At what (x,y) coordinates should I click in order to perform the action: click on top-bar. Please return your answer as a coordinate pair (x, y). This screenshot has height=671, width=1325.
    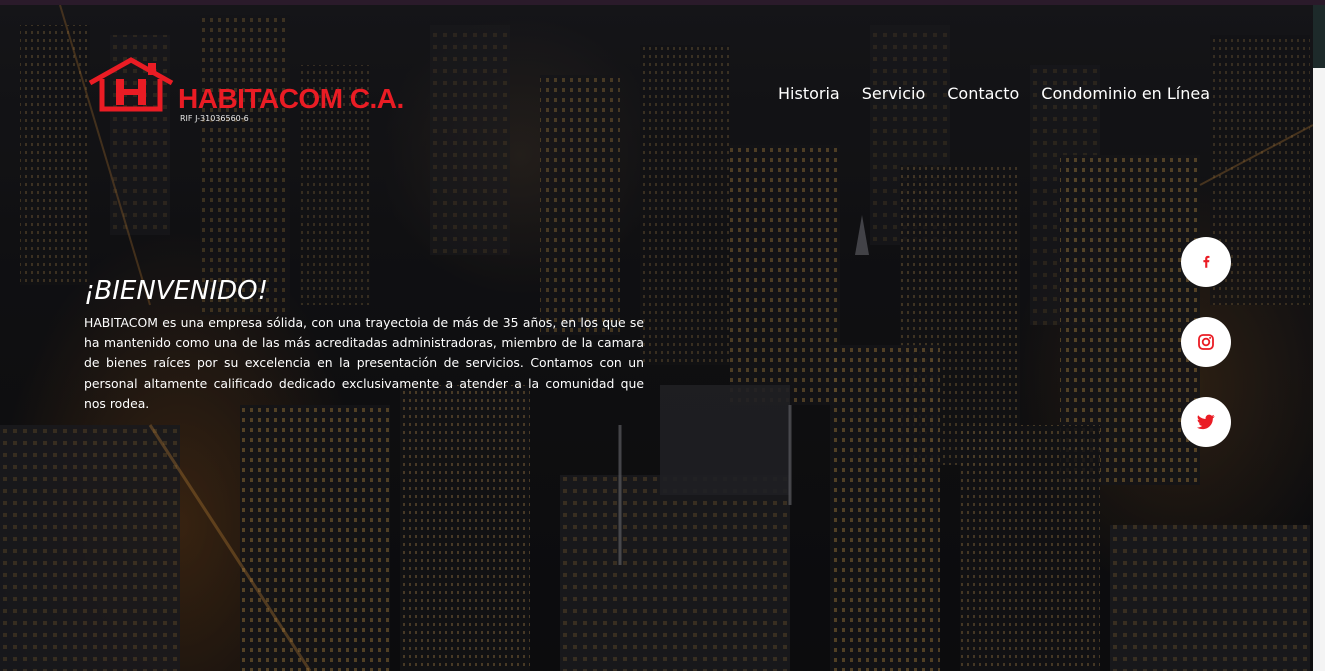
    Looking at the image, I should click on (662, 2).